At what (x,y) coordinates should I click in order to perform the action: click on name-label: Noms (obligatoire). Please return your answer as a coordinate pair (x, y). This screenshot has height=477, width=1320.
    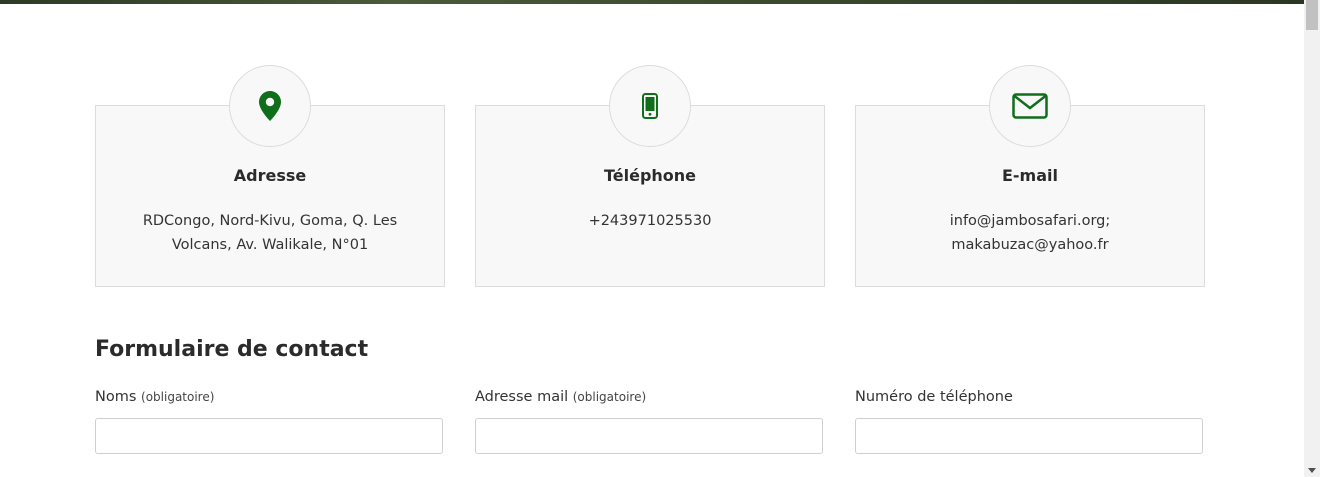
    Looking at the image, I should click on (154, 397).